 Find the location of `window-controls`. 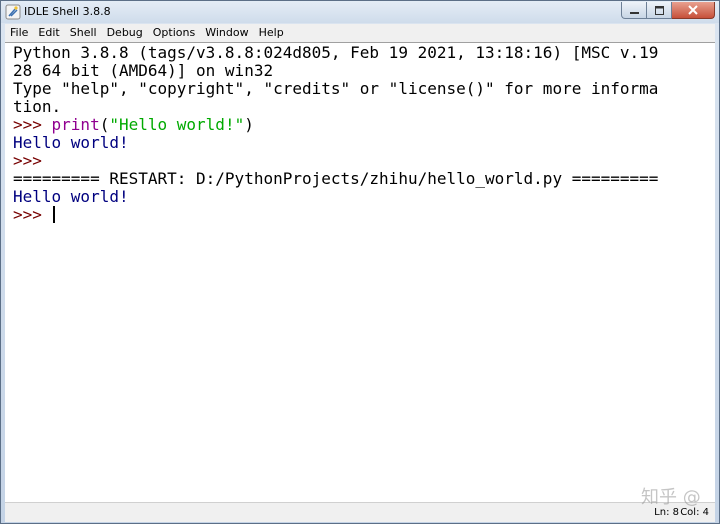

window-controls is located at coordinates (668, 10).